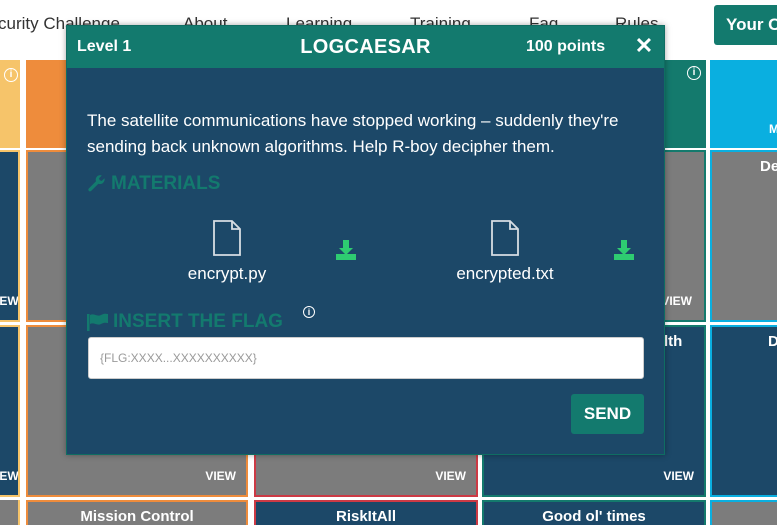 This screenshot has width=777, height=525. I want to click on tile-title: Mission Control, so click(137, 516).